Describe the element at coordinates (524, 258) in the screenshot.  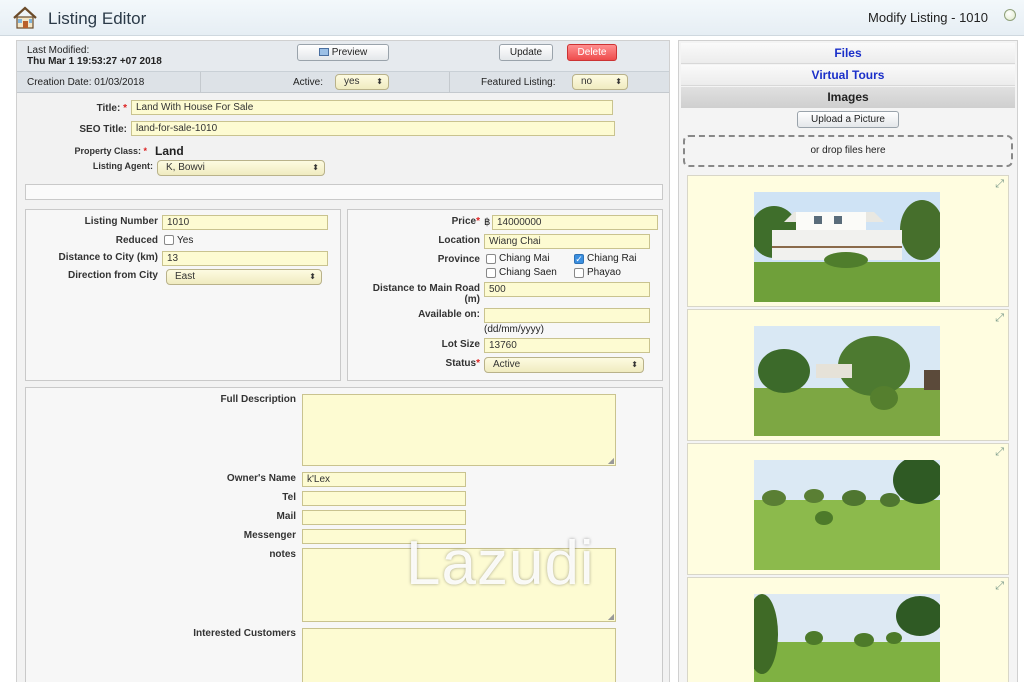
I see `province-chiang-mai-label: Chiang Mai` at that location.